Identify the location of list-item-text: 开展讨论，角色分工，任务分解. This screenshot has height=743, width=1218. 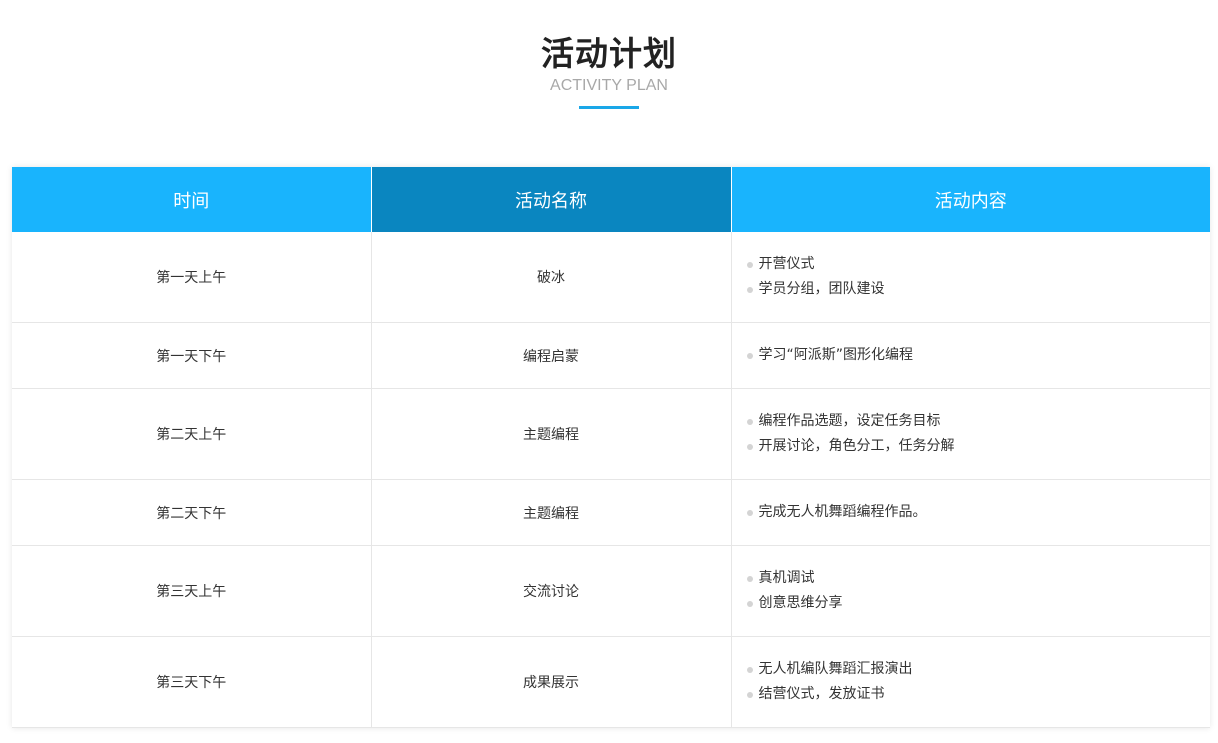
(856, 446).